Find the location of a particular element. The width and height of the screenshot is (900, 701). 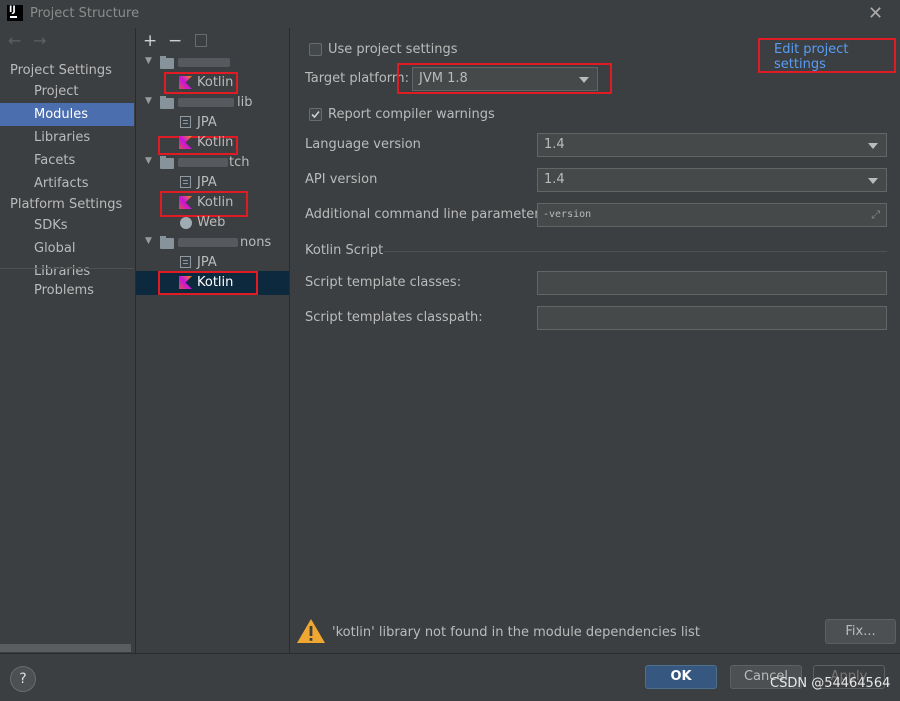

target-platform-dropdown: JVM 1.8 is located at coordinates (505, 79).